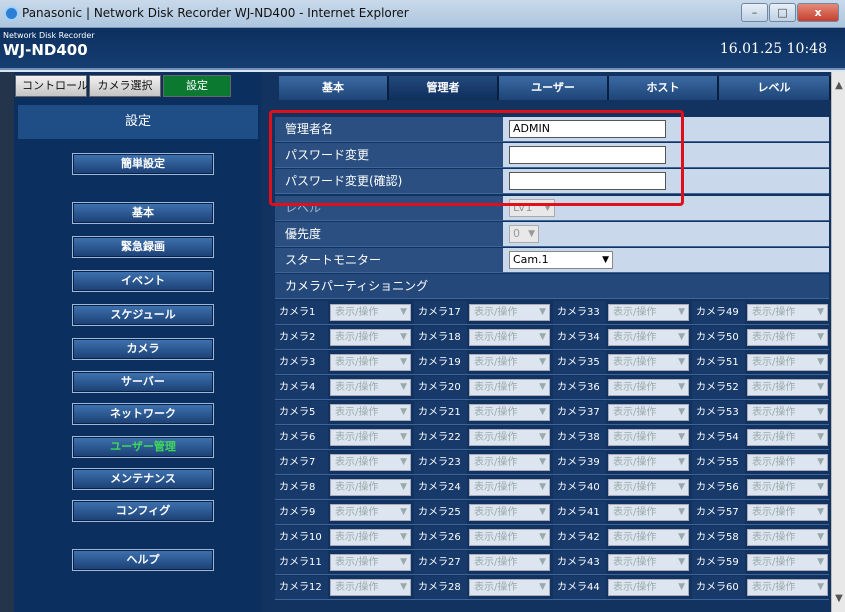 The height and width of the screenshot is (612, 845). Describe the element at coordinates (524, 234) in the screenshot. I see `priority-select: 0 ▼` at that location.